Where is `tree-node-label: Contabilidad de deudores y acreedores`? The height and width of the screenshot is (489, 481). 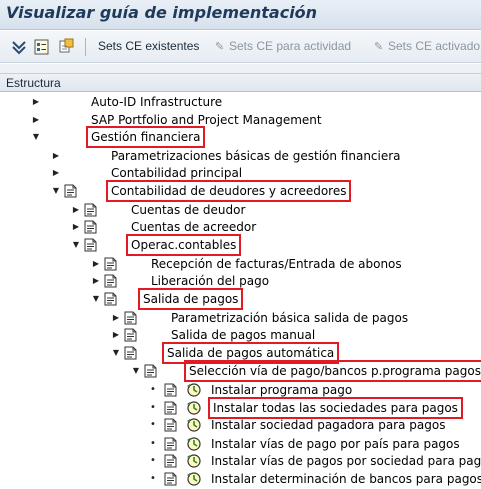
tree-node-label: Contabilidad de deudores y acreedores is located at coordinates (228, 191).